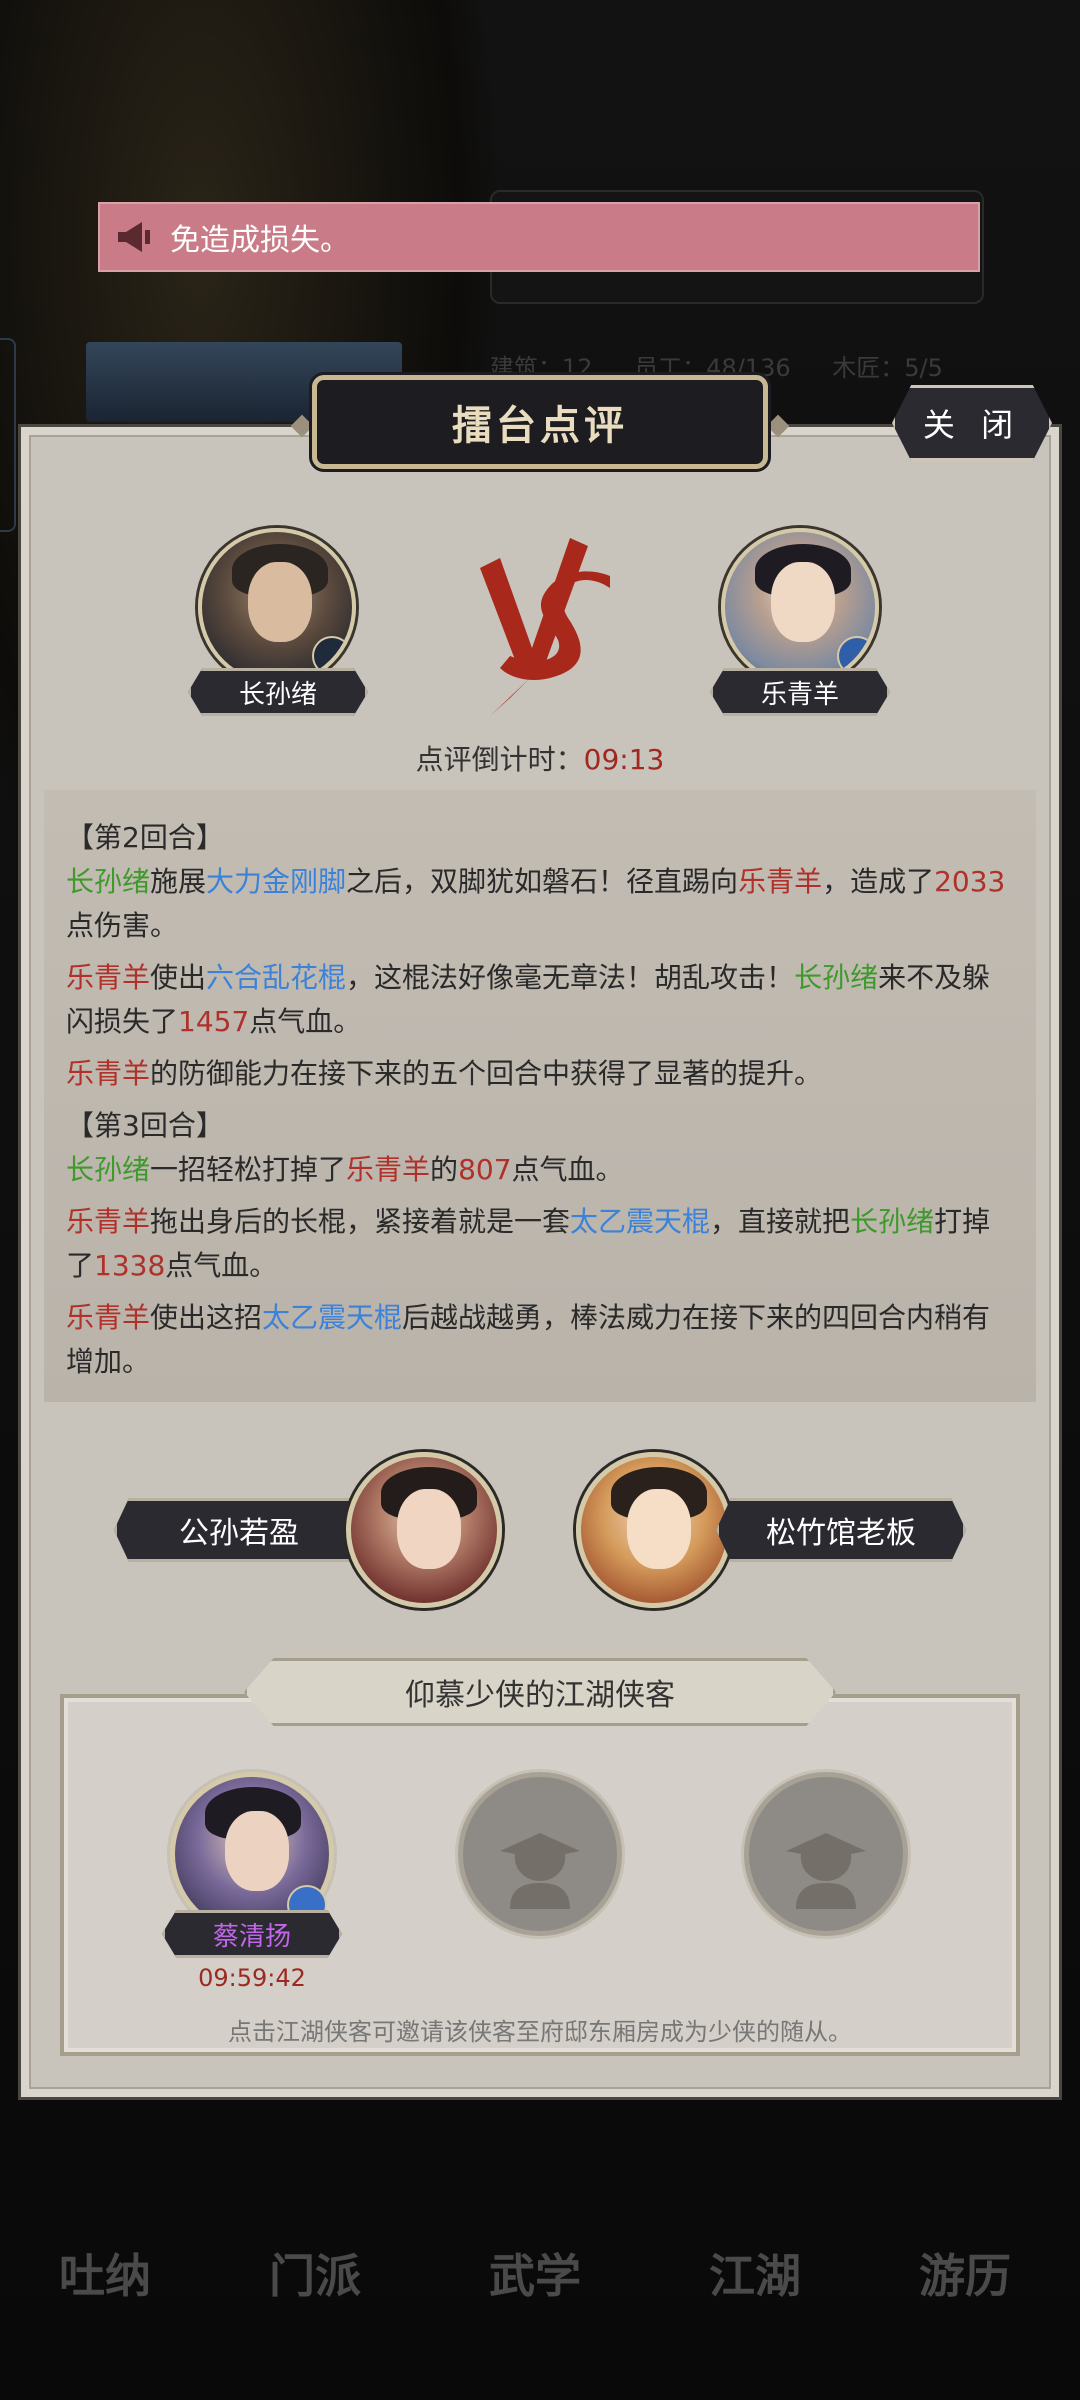 The height and width of the screenshot is (2400, 1080). Describe the element at coordinates (252, 1978) in the screenshot. I see `admirer-timer: 09:59:42` at that location.